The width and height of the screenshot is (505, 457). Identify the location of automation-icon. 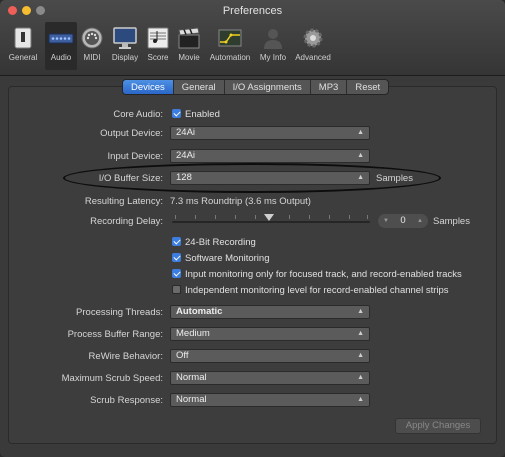
(230, 38).